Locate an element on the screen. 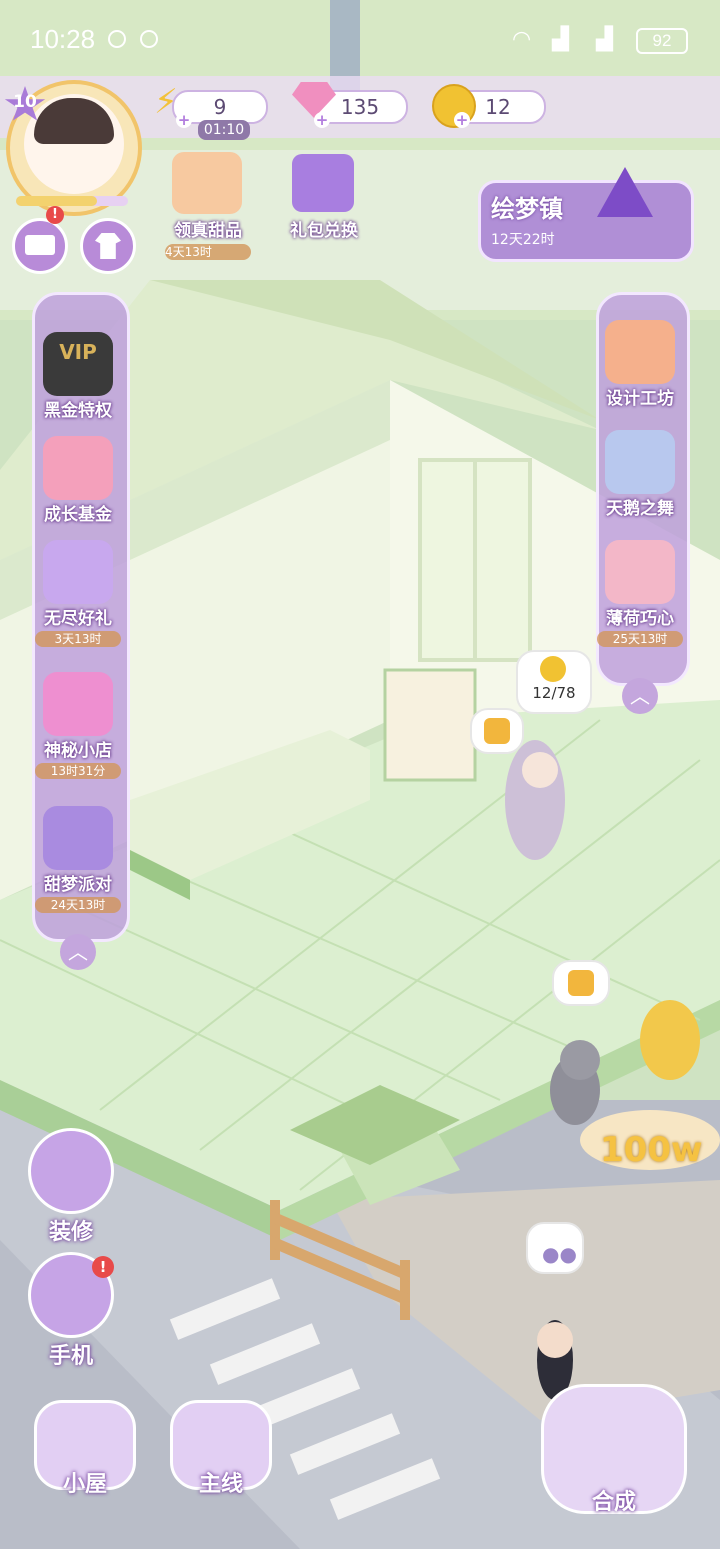  endless-gift-button: 无尽好礼 3天13时 is located at coordinates (78, 593).